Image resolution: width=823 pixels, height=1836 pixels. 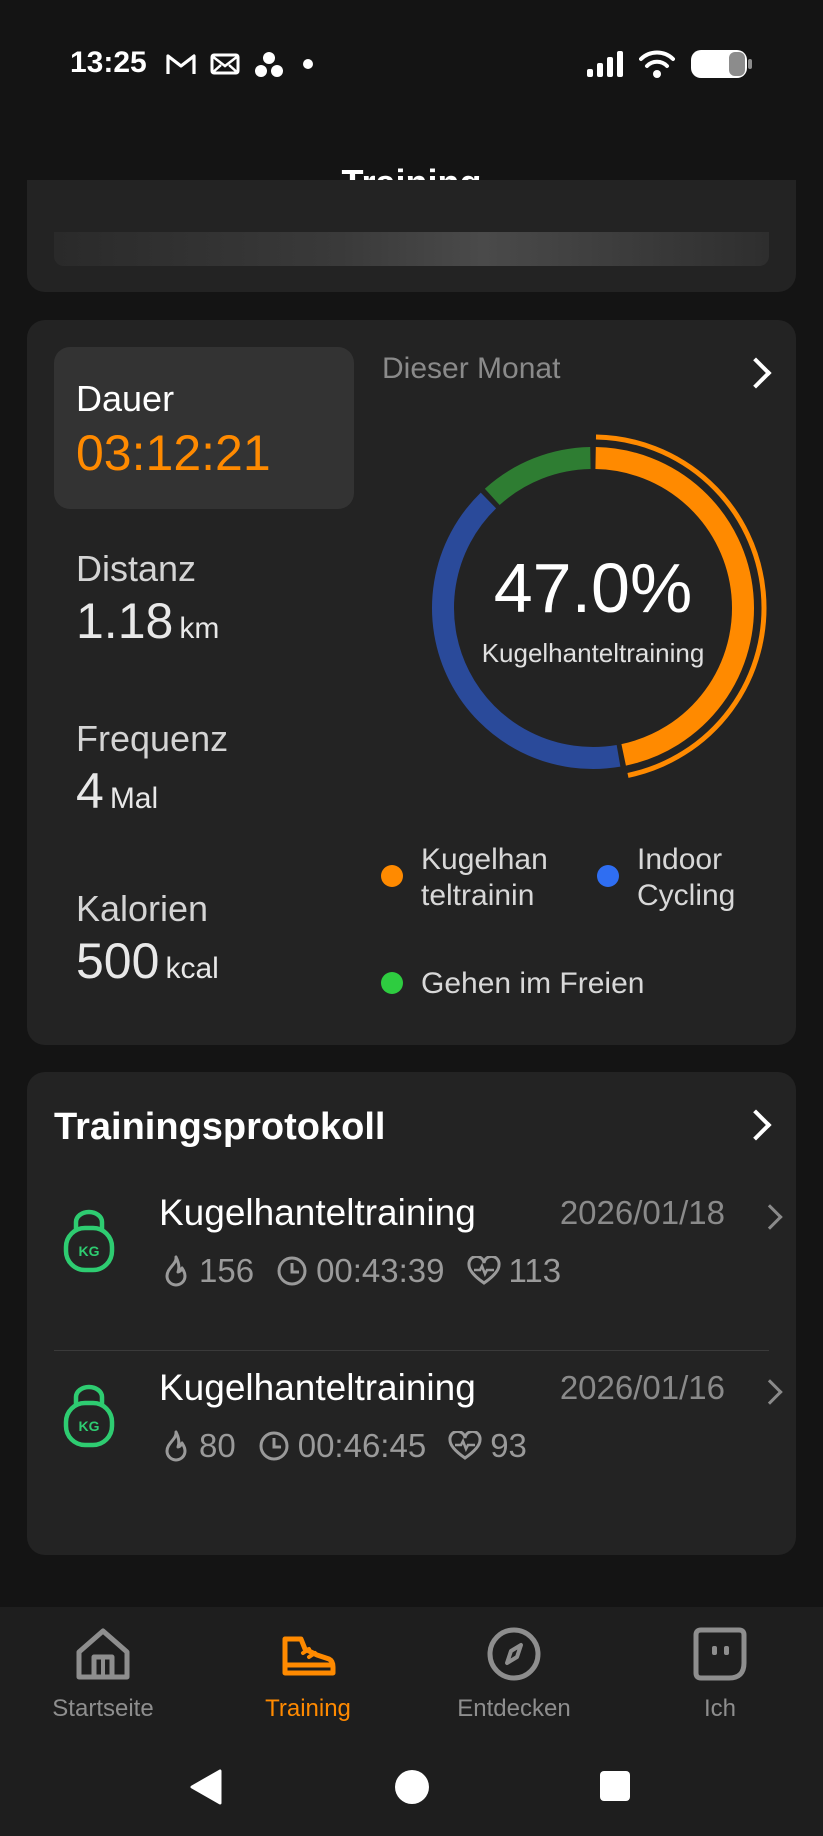 I want to click on tab-ich: Ich, so click(x=720, y=1674).